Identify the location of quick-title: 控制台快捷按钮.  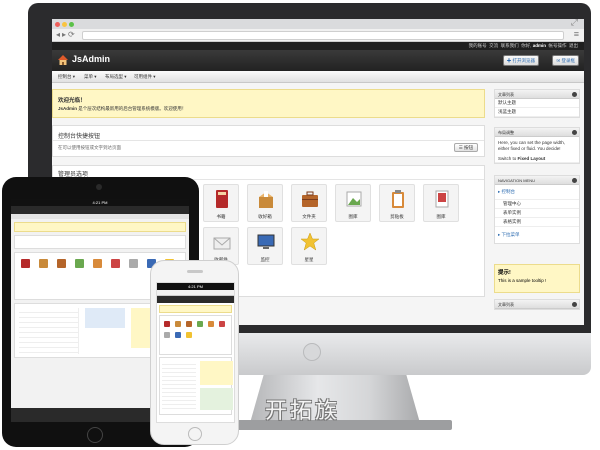
(79, 137).